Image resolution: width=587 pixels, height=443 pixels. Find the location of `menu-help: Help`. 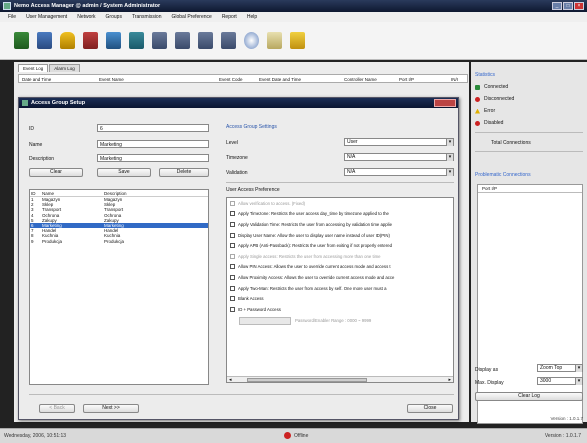

menu-help: Help is located at coordinates (252, 17).